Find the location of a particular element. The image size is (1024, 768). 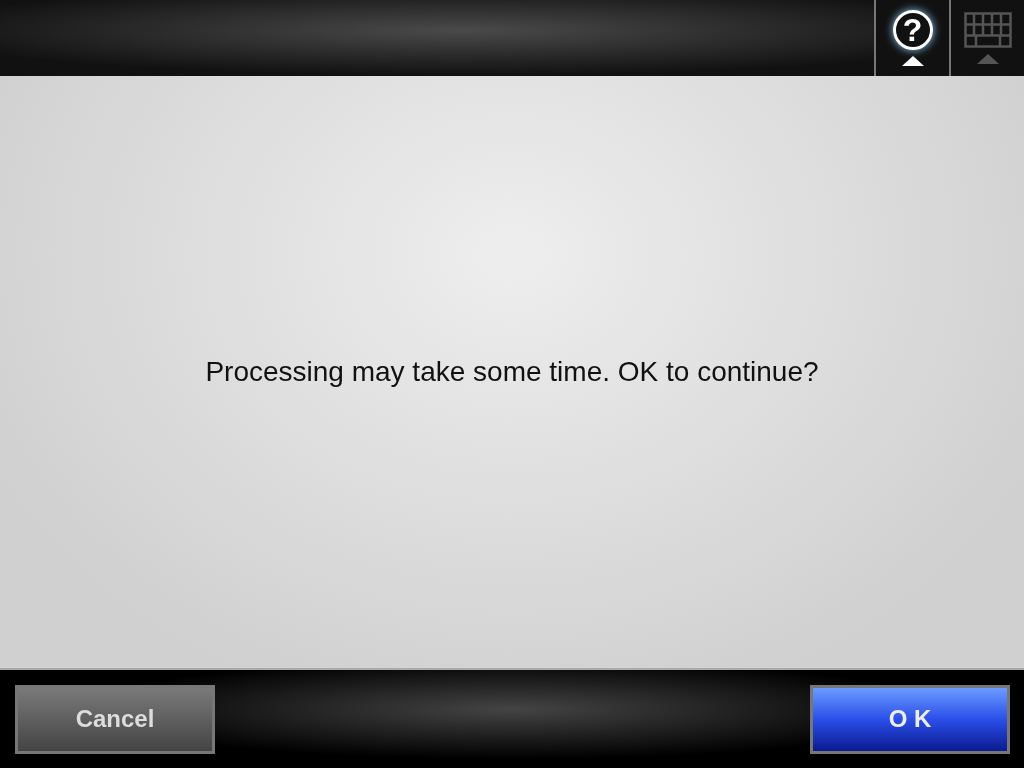

keyboard-icon is located at coordinates (987, 30).